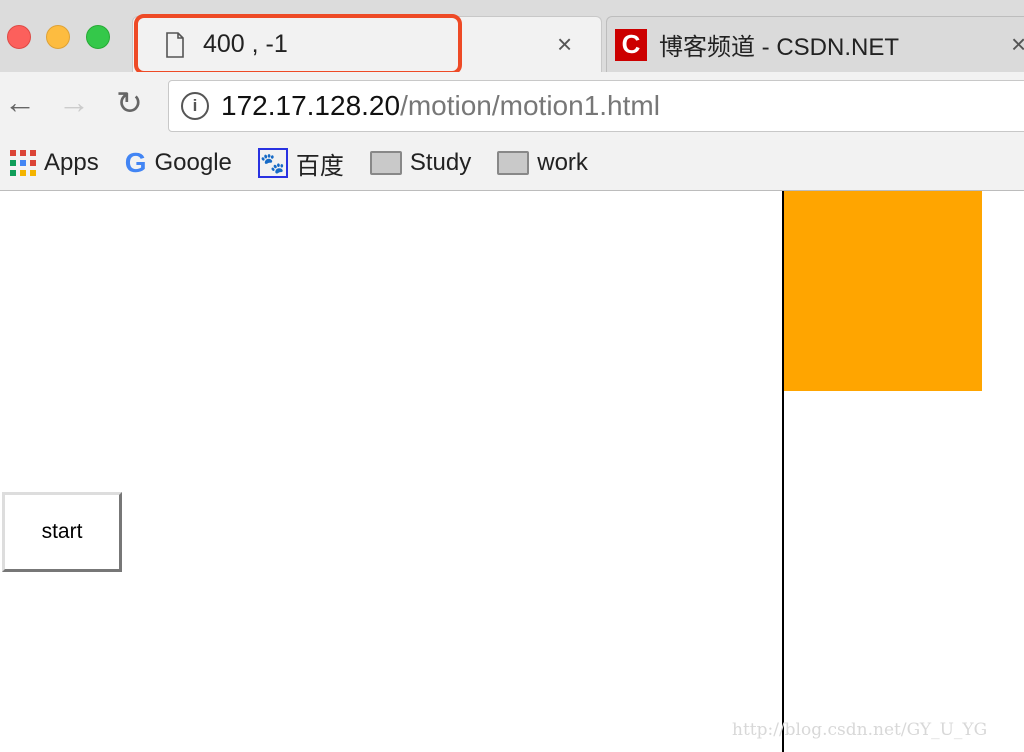 This screenshot has height=752, width=1024. What do you see at coordinates (860, 730) in the screenshot?
I see `watermark: http://blog.csdn.net/GY_U_YG` at bounding box center [860, 730].